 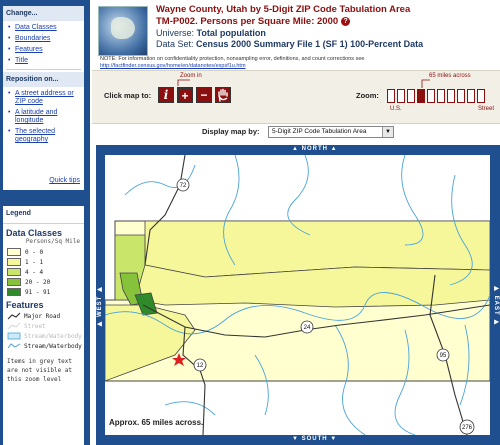 What do you see at coordinates (175, 44) in the screenshot?
I see `dataset-label: Data Set:` at bounding box center [175, 44].